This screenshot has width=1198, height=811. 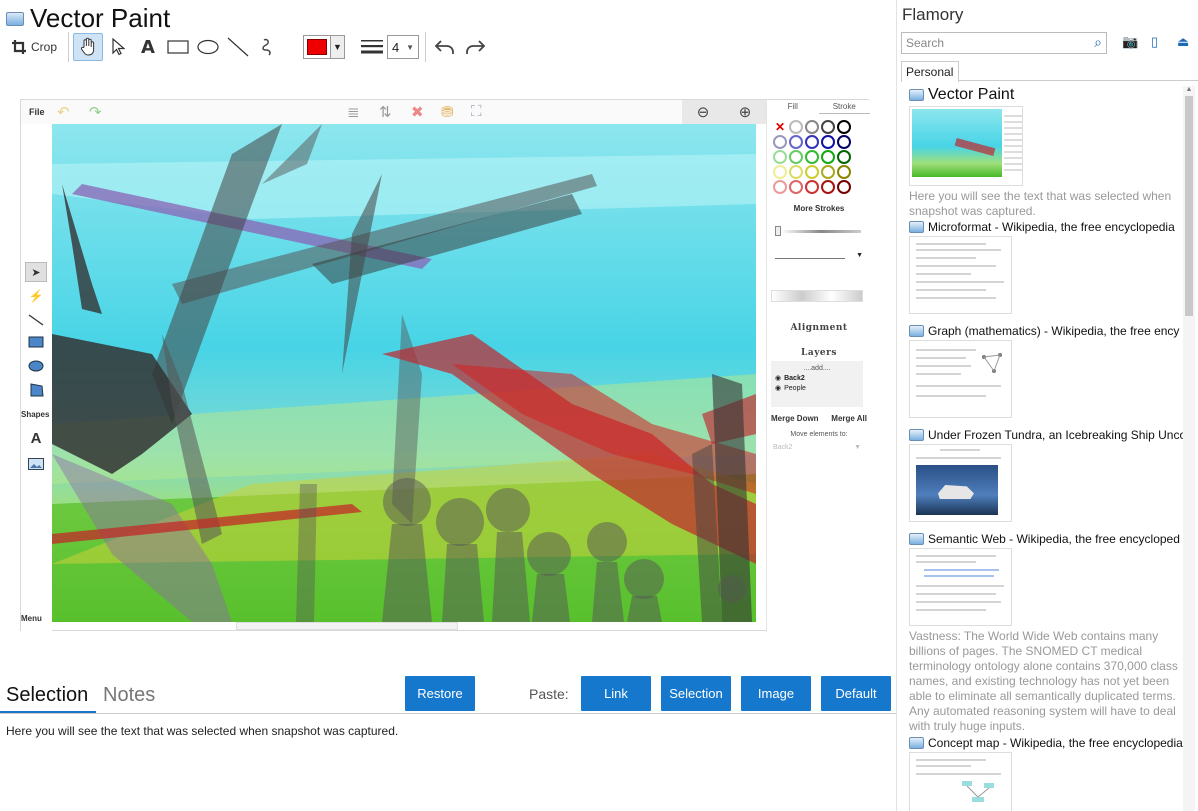 What do you see at coordinates (930, 71) in the screenshot?
I see `tab-personal: Personal` at bounding box center [930, 71].